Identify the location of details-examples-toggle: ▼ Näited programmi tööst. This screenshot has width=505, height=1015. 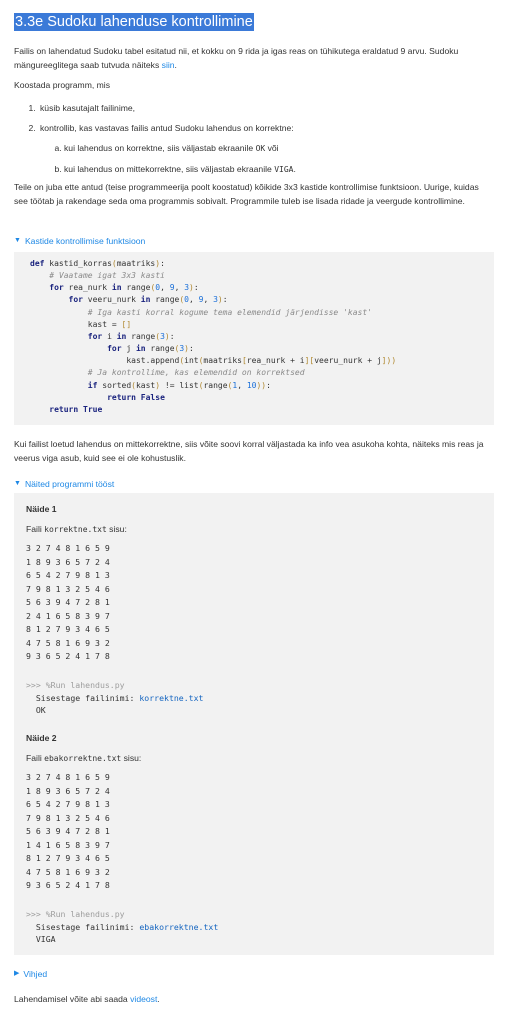
(64, 484).